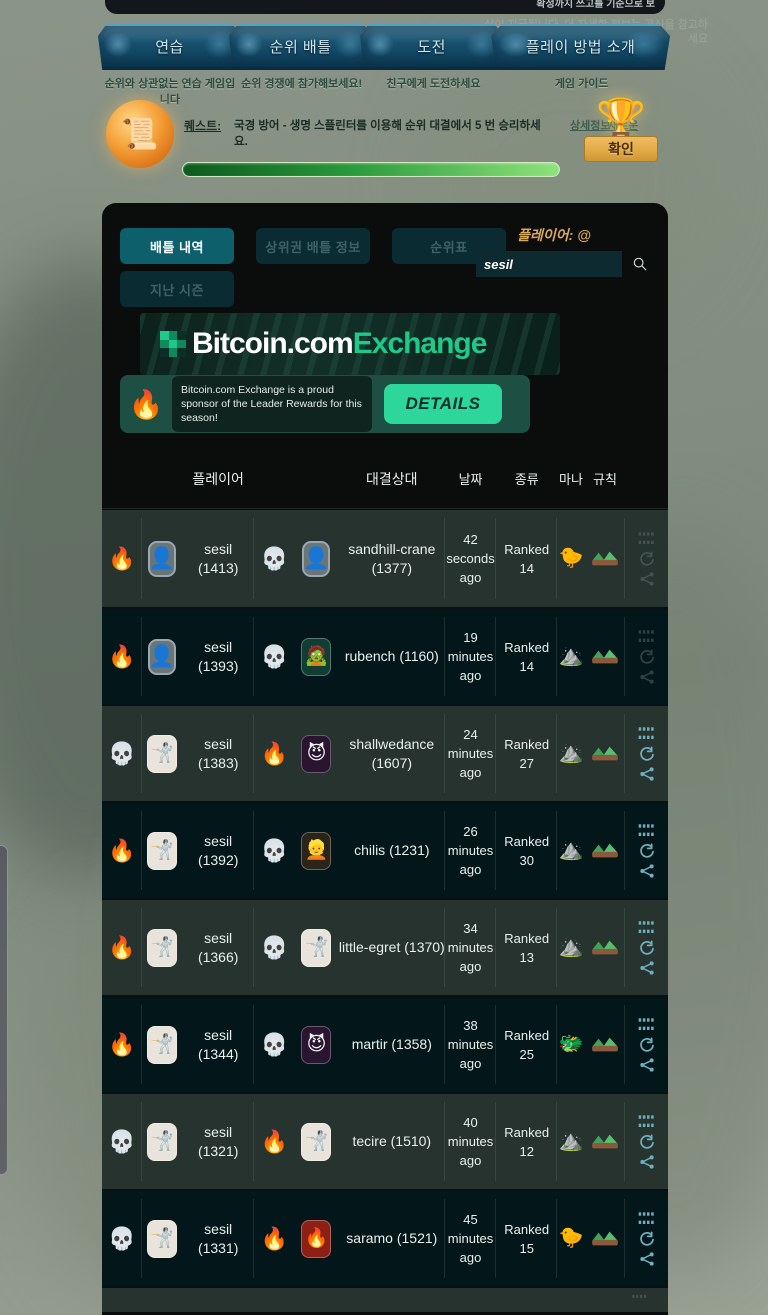 The height and width of the screenshot is (1315, 768). I want to click on player-name: sesil (1413), so click(218, 558).